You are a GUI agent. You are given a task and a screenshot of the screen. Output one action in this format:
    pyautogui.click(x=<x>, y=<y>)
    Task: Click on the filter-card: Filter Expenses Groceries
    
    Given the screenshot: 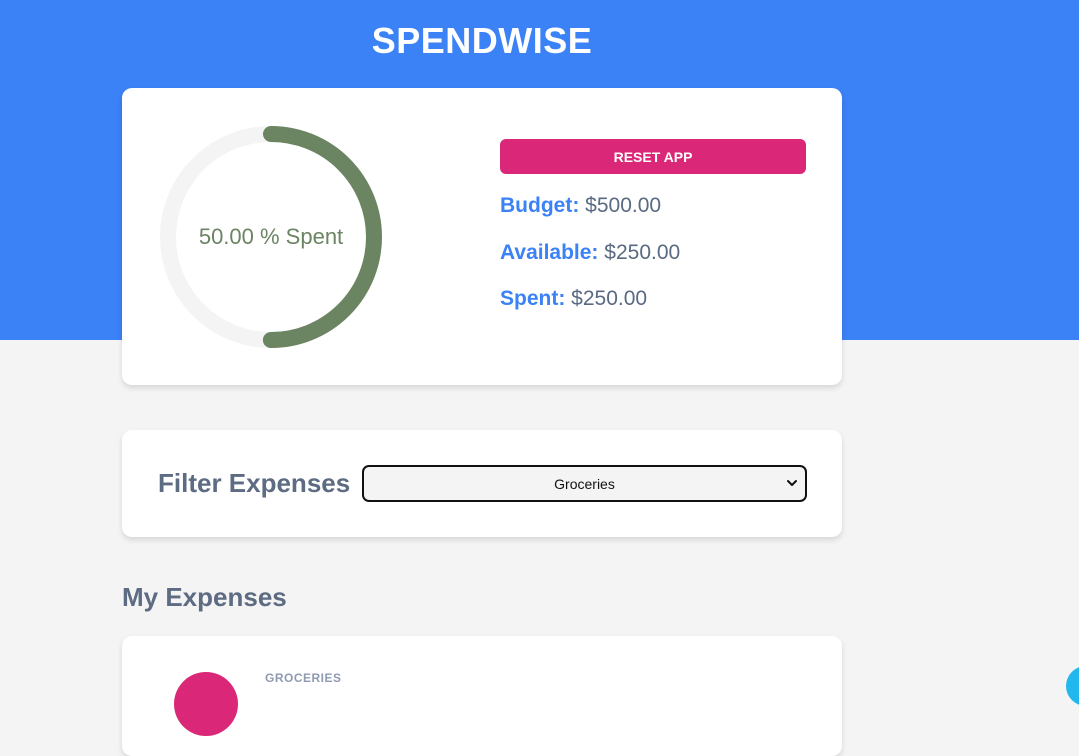 What is the action you would take?
    pyautogui.click(x=482, y=483)
    